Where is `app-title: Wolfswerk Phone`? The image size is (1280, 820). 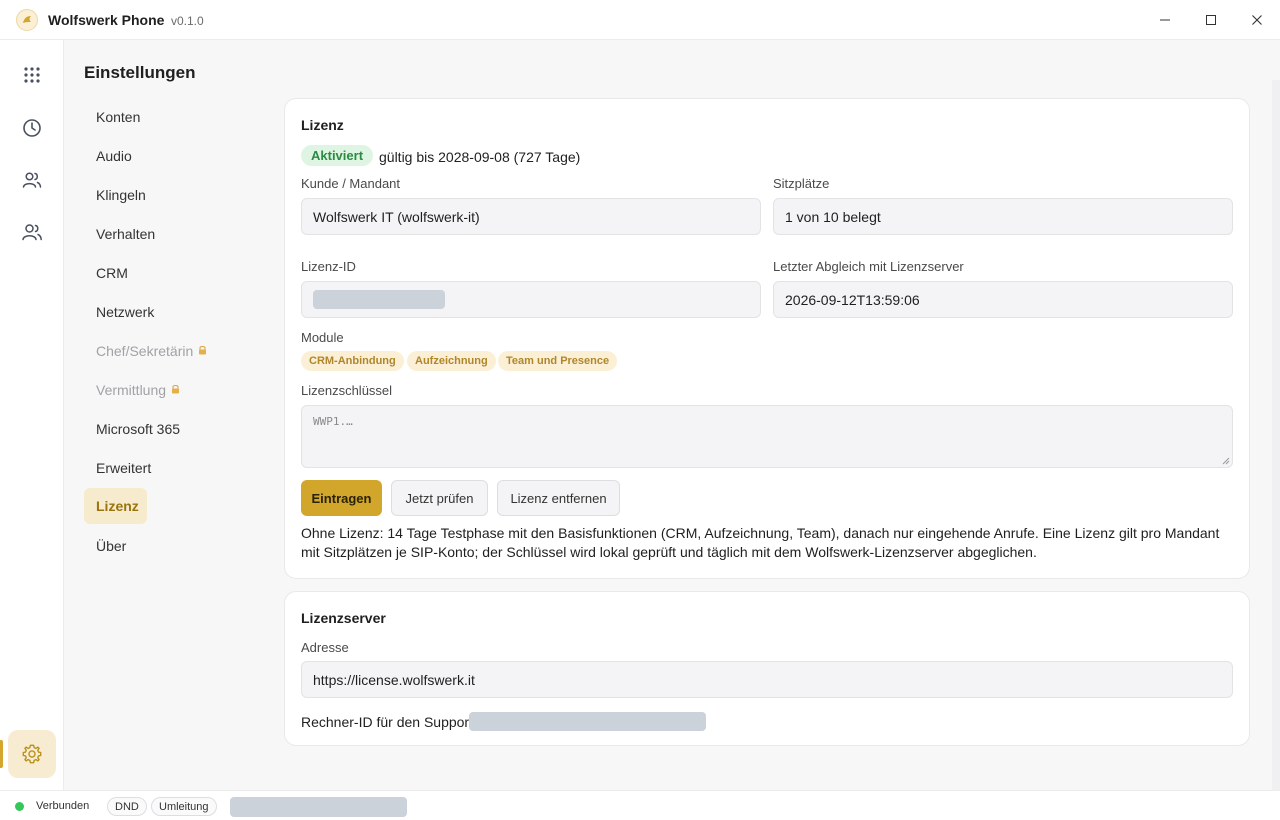 app-title: Wolfswerk Phone is located at coordinates (106, 20).